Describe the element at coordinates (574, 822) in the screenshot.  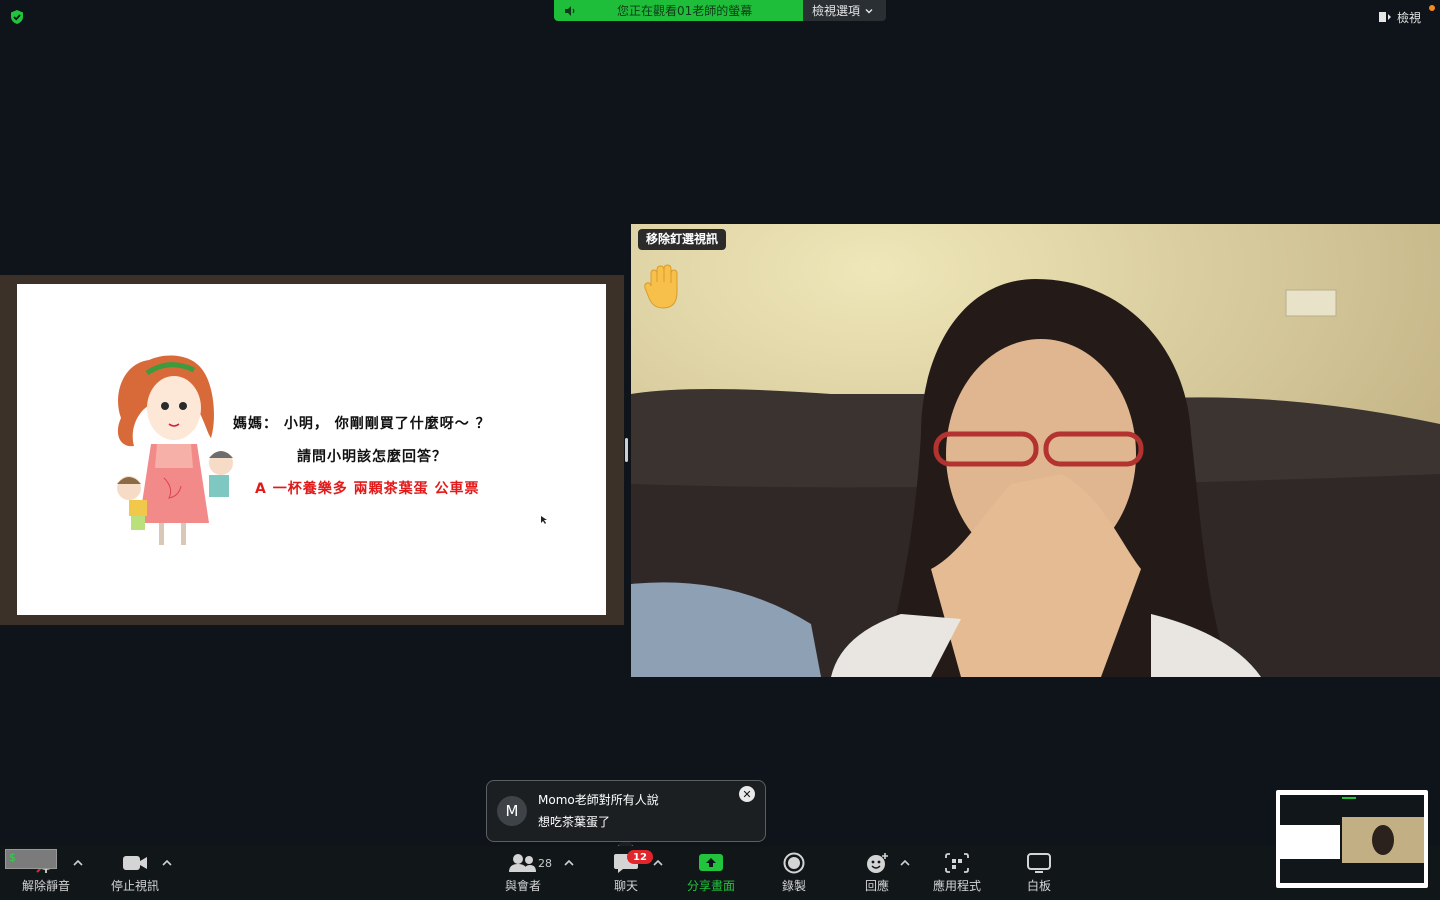
I see `chat-message-text: 想吃茶葉蛋了` at that location.